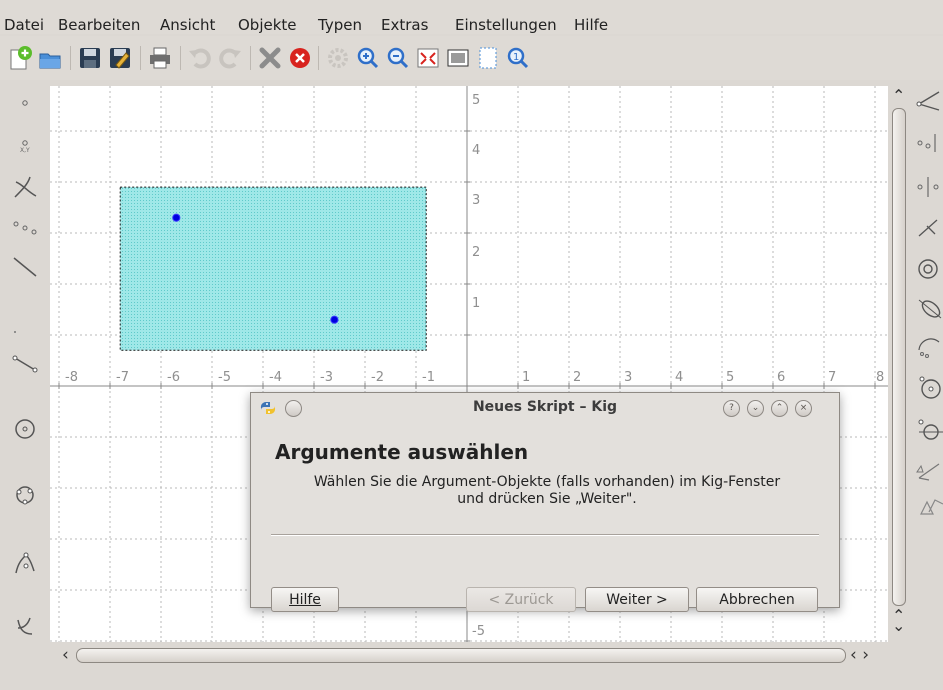 The image size is (943, 690). Describe the element at coordinates (899, 357) in the screenshot. I see `vertical-scroll-thumb` at that location.